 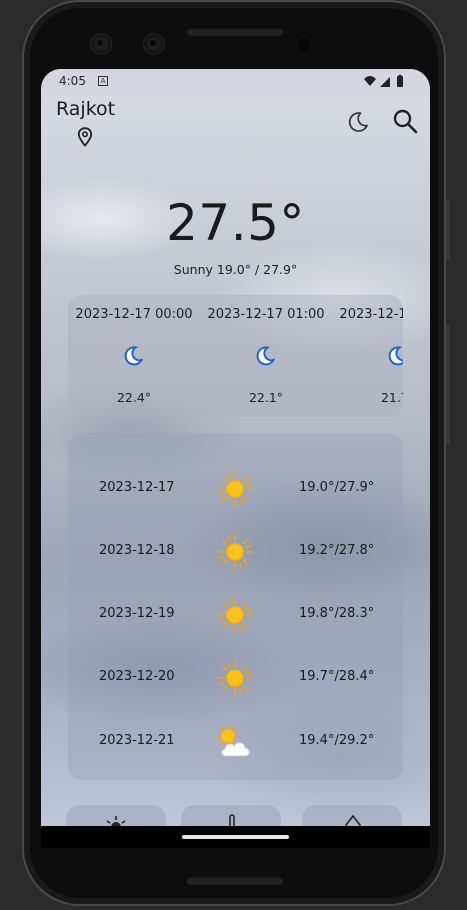 What do you see at coordinates (72, 81) in the screenshot?
I see `status-time: 4:05` at bounding box center [72, 81].